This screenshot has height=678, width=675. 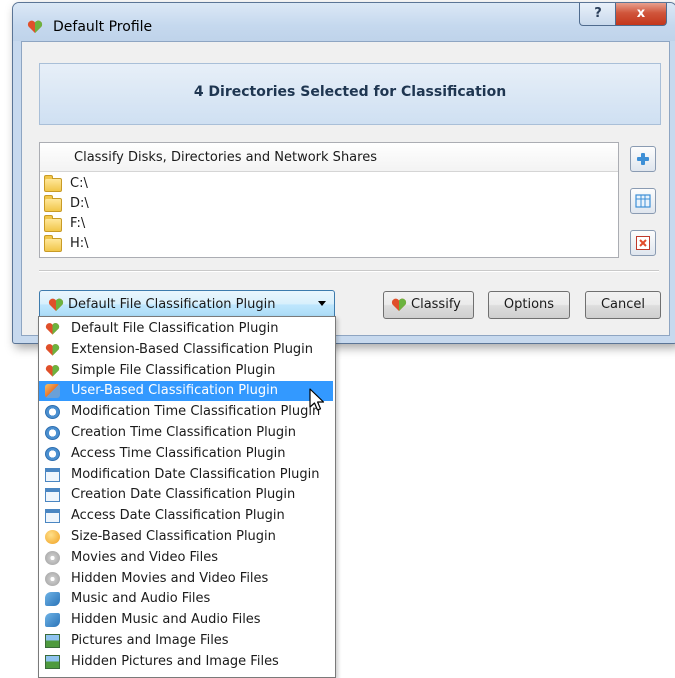 I want to click on dropdown-item: Hidden Movies and Video Files, so click(x=186, y=579).